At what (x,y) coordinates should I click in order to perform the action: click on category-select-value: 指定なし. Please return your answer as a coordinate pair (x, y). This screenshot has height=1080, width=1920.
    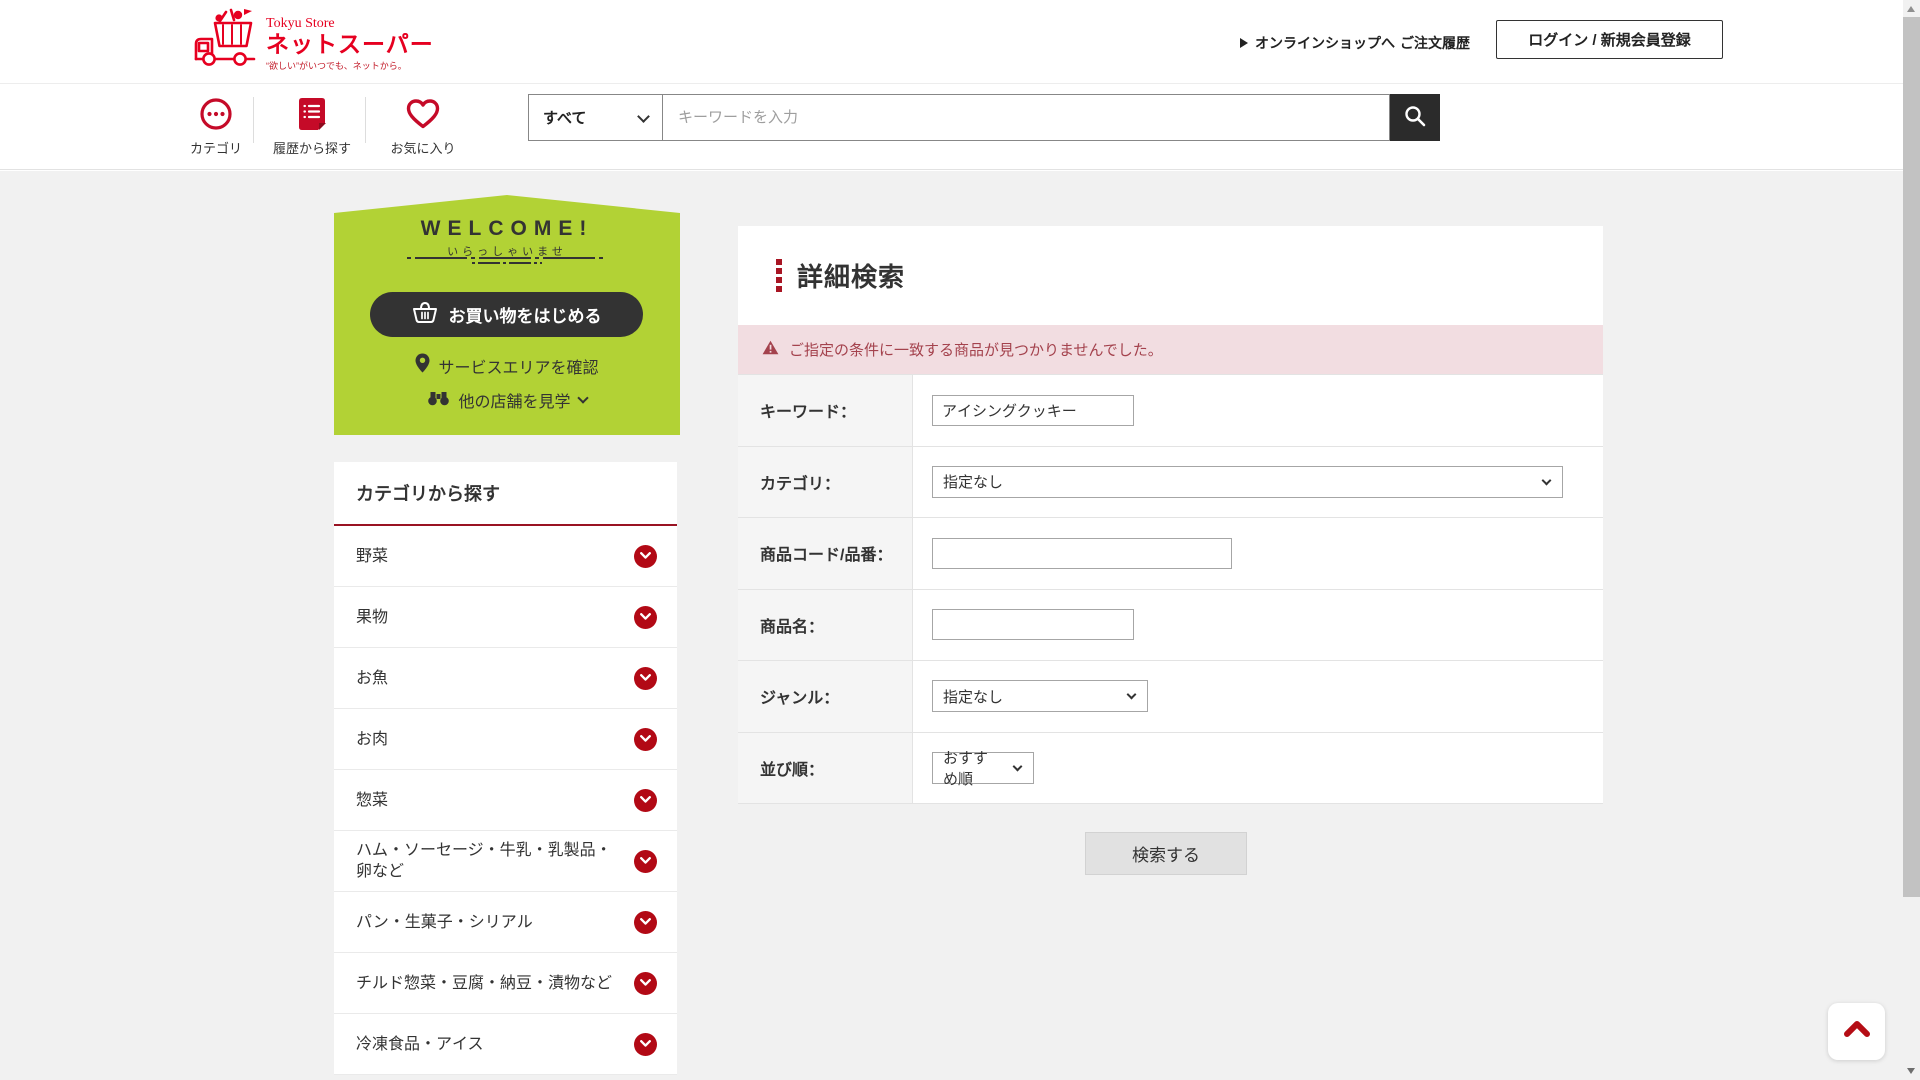
    Looking at the image, I should click on (973, 483).